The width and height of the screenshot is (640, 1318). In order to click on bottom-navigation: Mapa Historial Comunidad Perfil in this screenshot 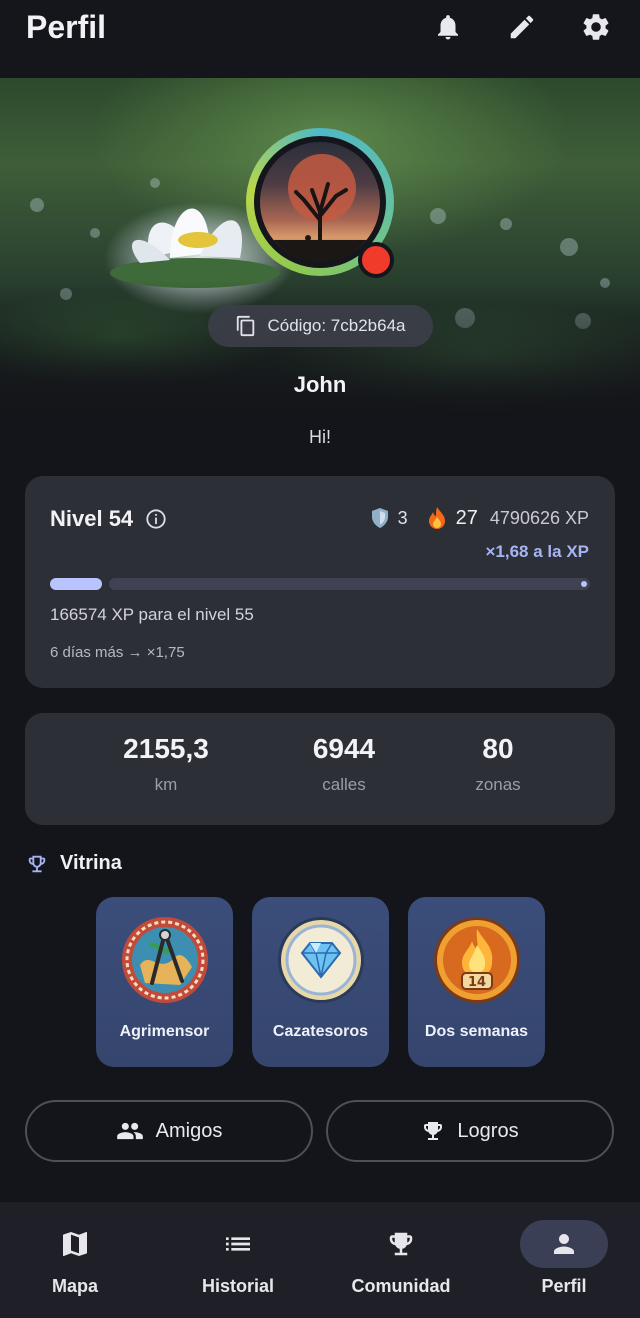, I will do `click(320, 1260)`.